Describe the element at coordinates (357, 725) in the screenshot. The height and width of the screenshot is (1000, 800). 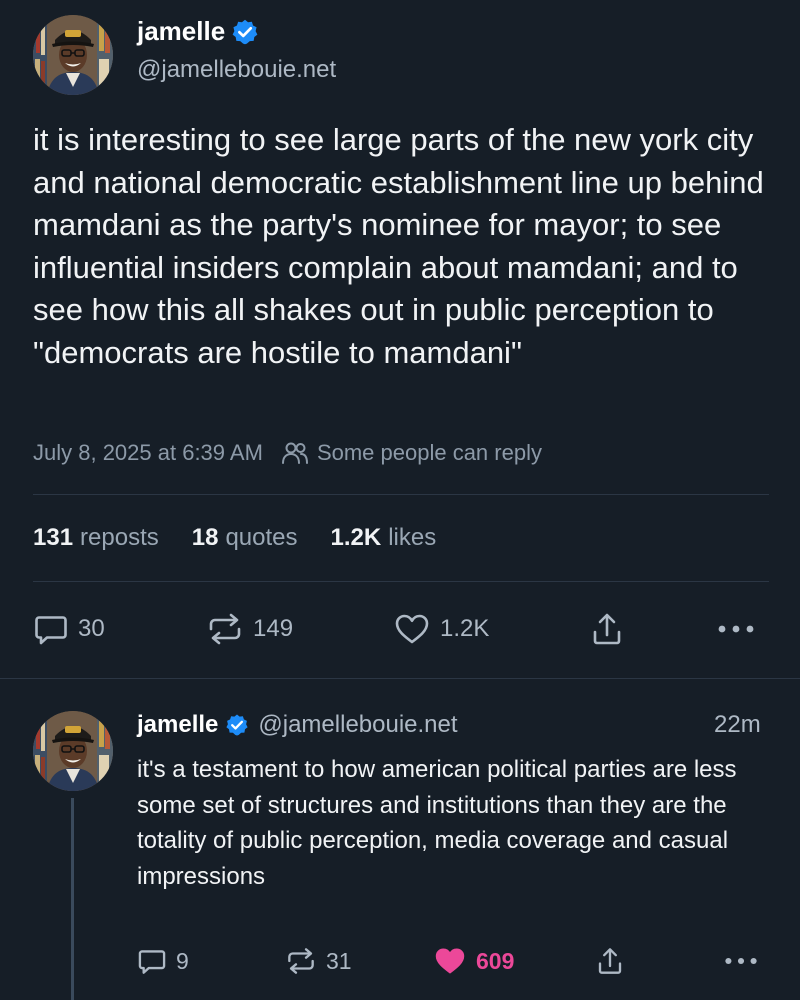
I see `reply-author-handle: @jamellebouie.net` at that location.